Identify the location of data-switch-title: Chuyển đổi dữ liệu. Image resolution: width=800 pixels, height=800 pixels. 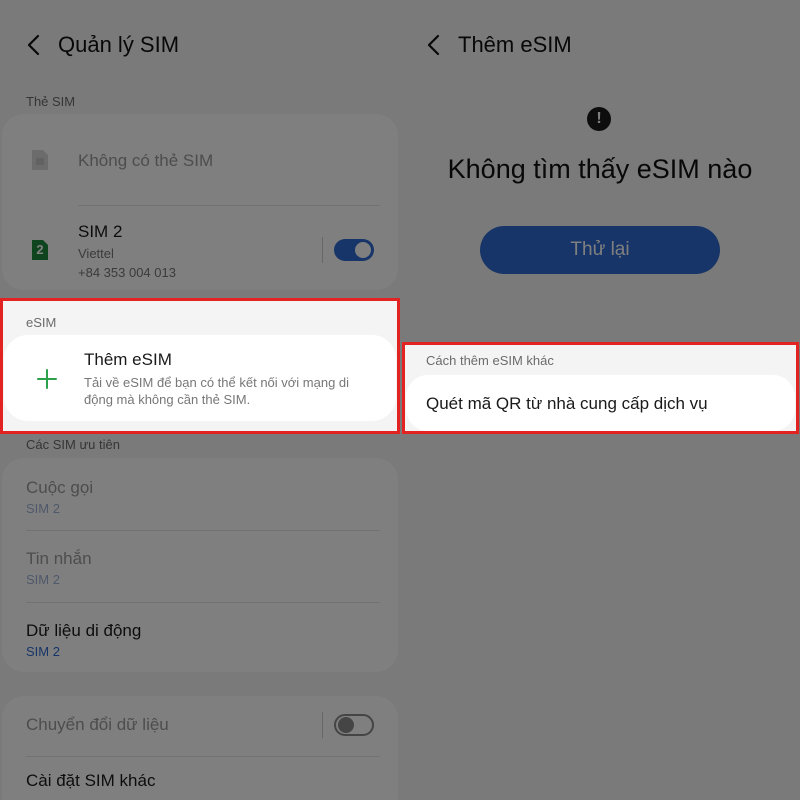
(97, 724).